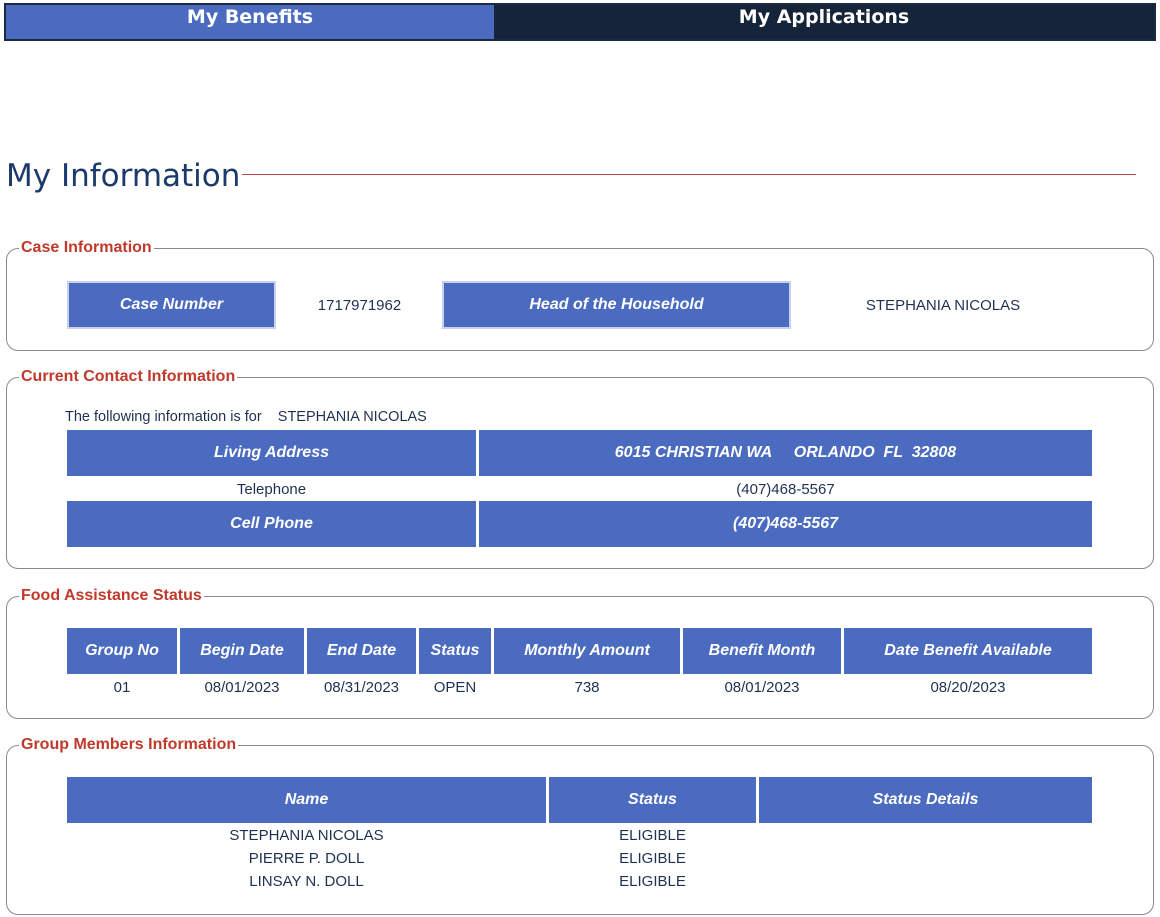 Image resolution: width=1160 pixels, height=917 pixels. Describe the element at coordinates (762, 651) in the screenshot. I see `fa-header-benefit-month: Benefit Month` at that location.